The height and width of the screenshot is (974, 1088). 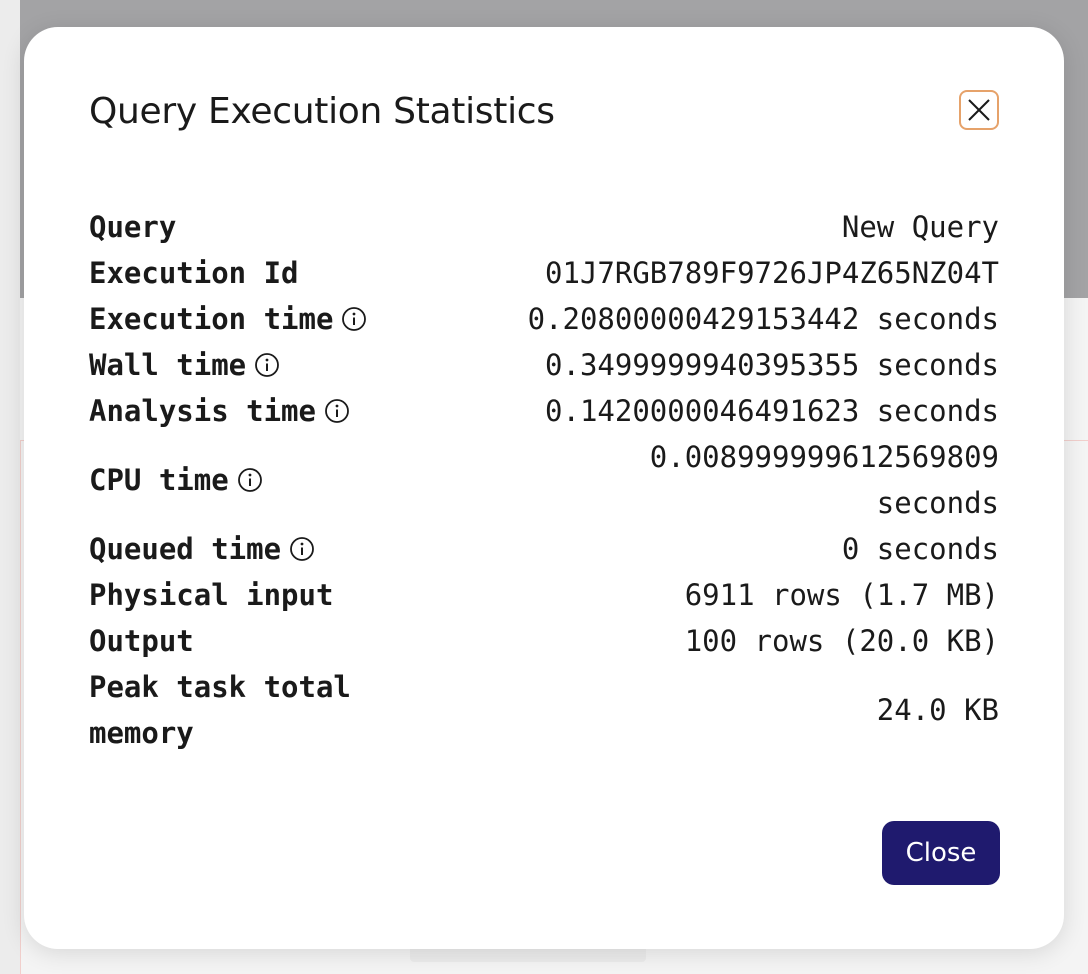 I want to click on stat-value: 01J7RGB789F9726JP4Z65NZ04T, so click(x=772, y=273).